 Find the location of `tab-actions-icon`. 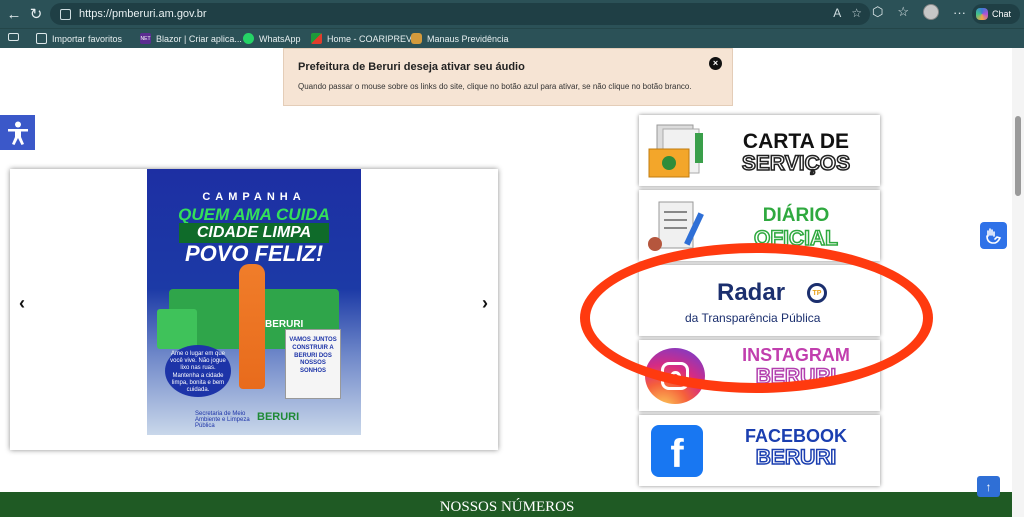

tab-actions-icon is located at coordinates (13, 37).